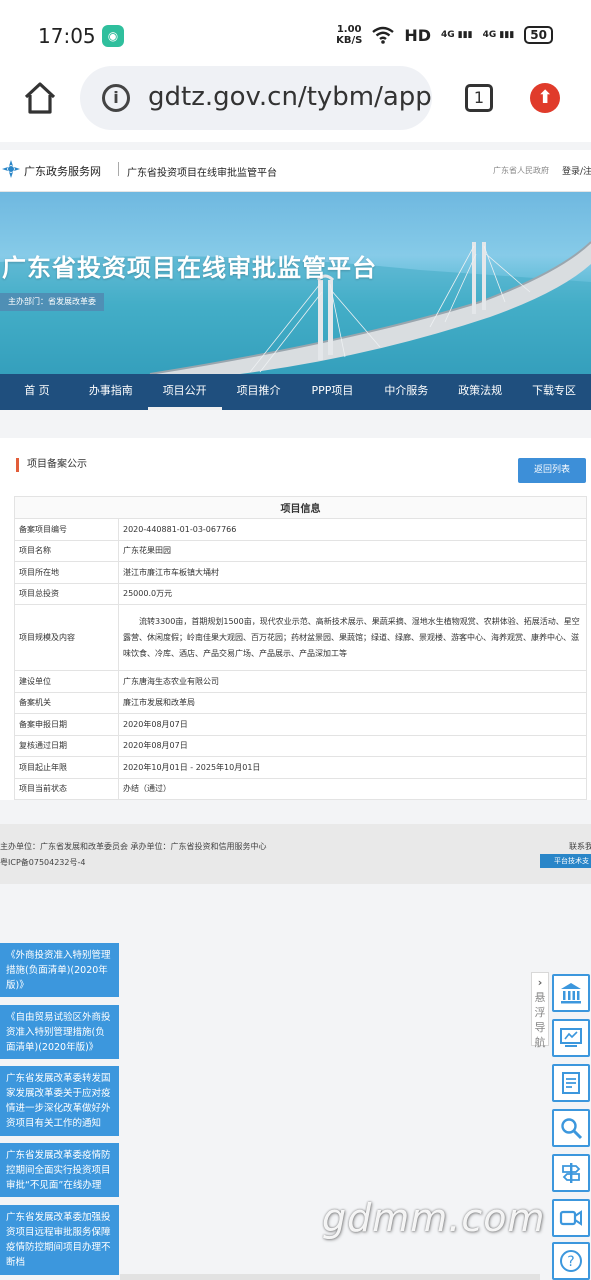 The image size is (591, 1280). What do you see at coordinates (565, 861) in the screenshot?
I see `tech-support-badge: 平台技术支` at bounding box center [565, 861].